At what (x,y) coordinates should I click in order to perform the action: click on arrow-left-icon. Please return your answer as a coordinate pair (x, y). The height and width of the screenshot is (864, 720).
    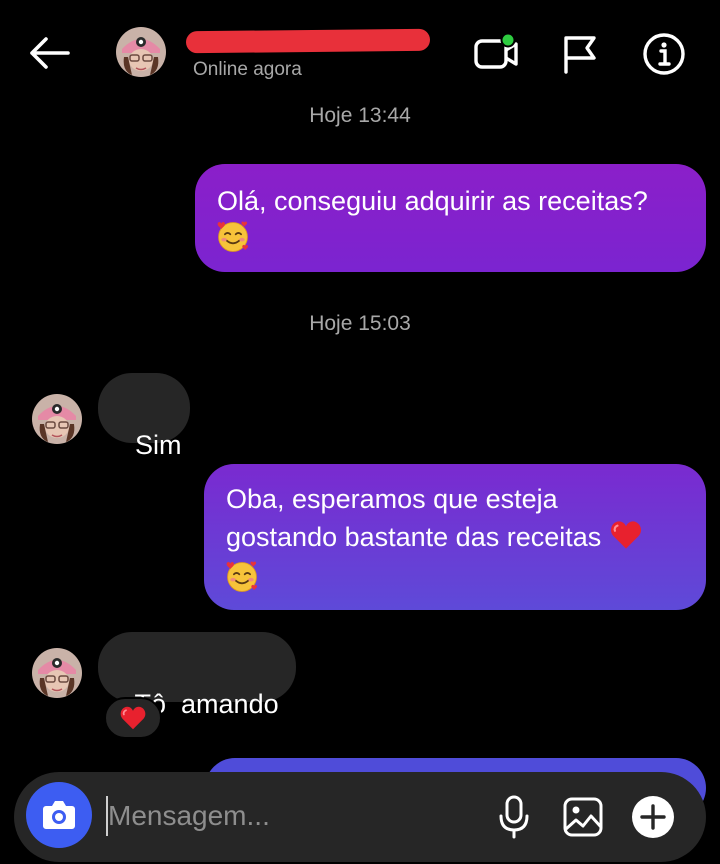
    Looking at the image, I should click on (50, 53).